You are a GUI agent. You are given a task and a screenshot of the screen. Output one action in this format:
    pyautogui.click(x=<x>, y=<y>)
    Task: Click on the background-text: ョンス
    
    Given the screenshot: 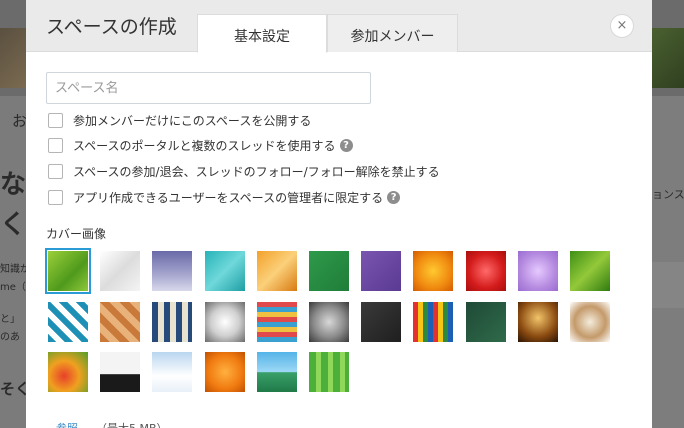 What is the action you would take?
    pyautogui.click(x=668, y=194)
    